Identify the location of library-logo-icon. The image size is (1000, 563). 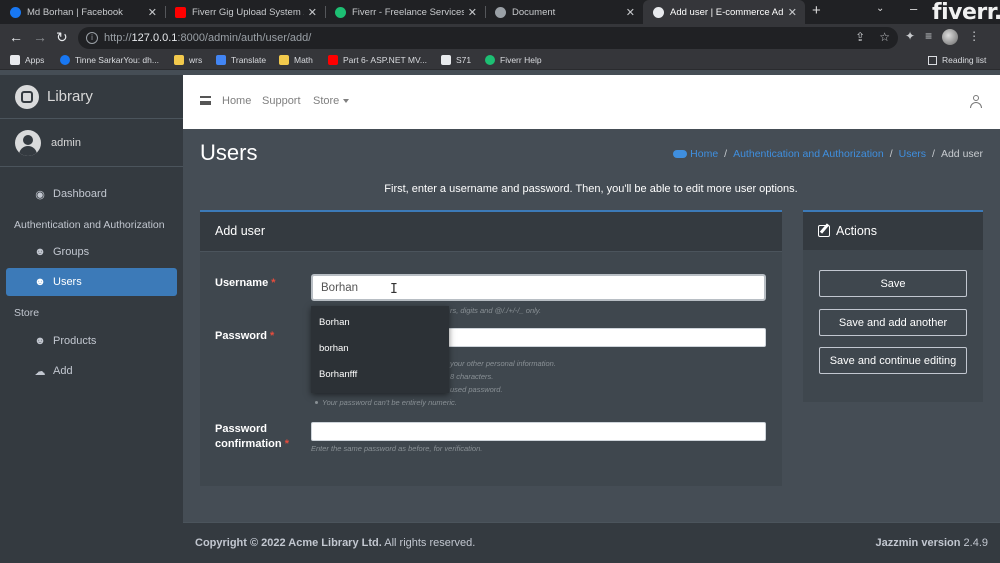
(27, 96).